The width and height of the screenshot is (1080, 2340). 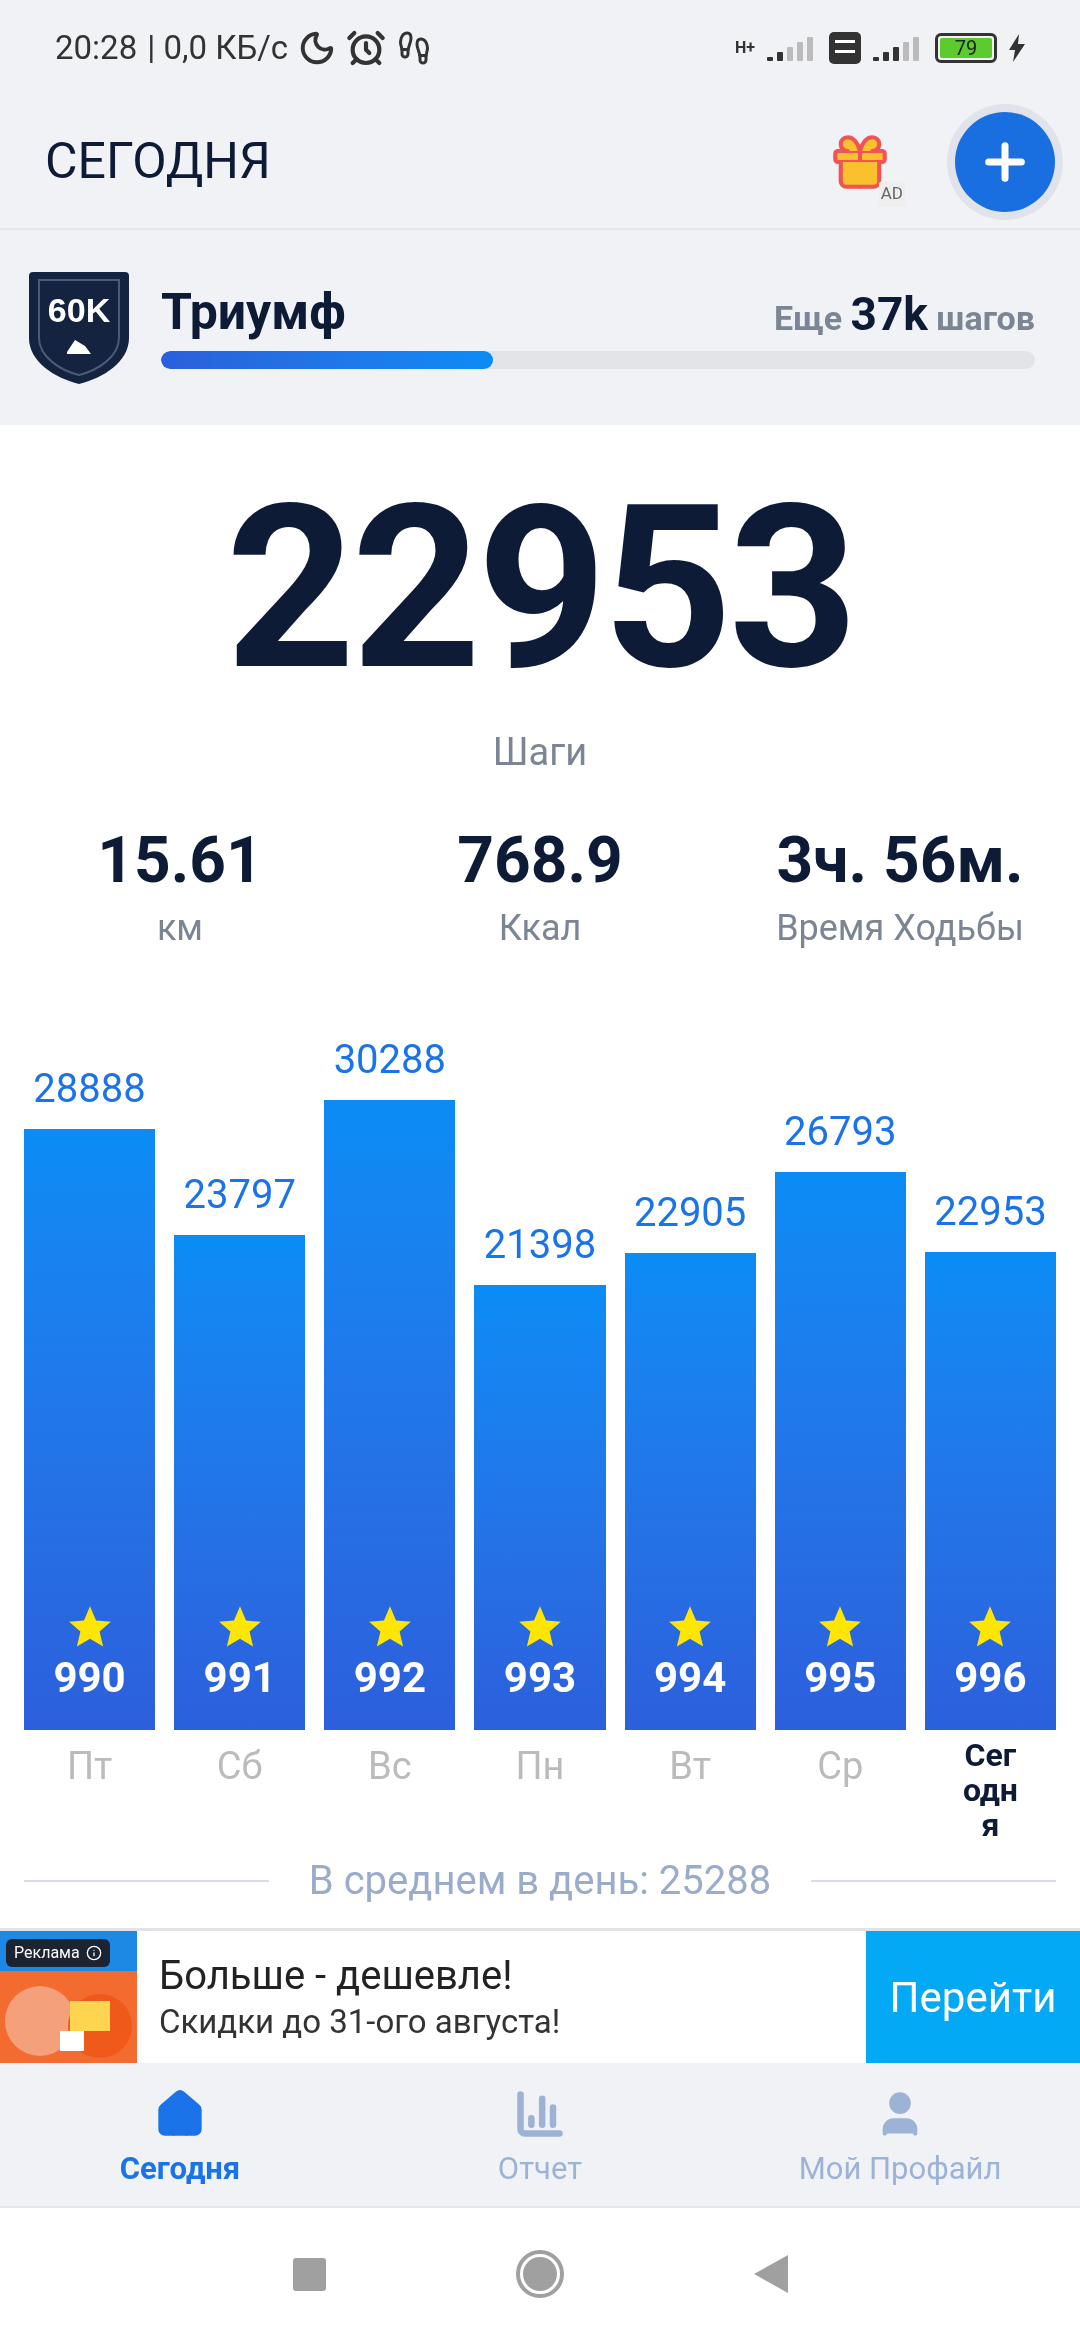 I want to click on day-label: Пн, so click(x=540, y=1766).